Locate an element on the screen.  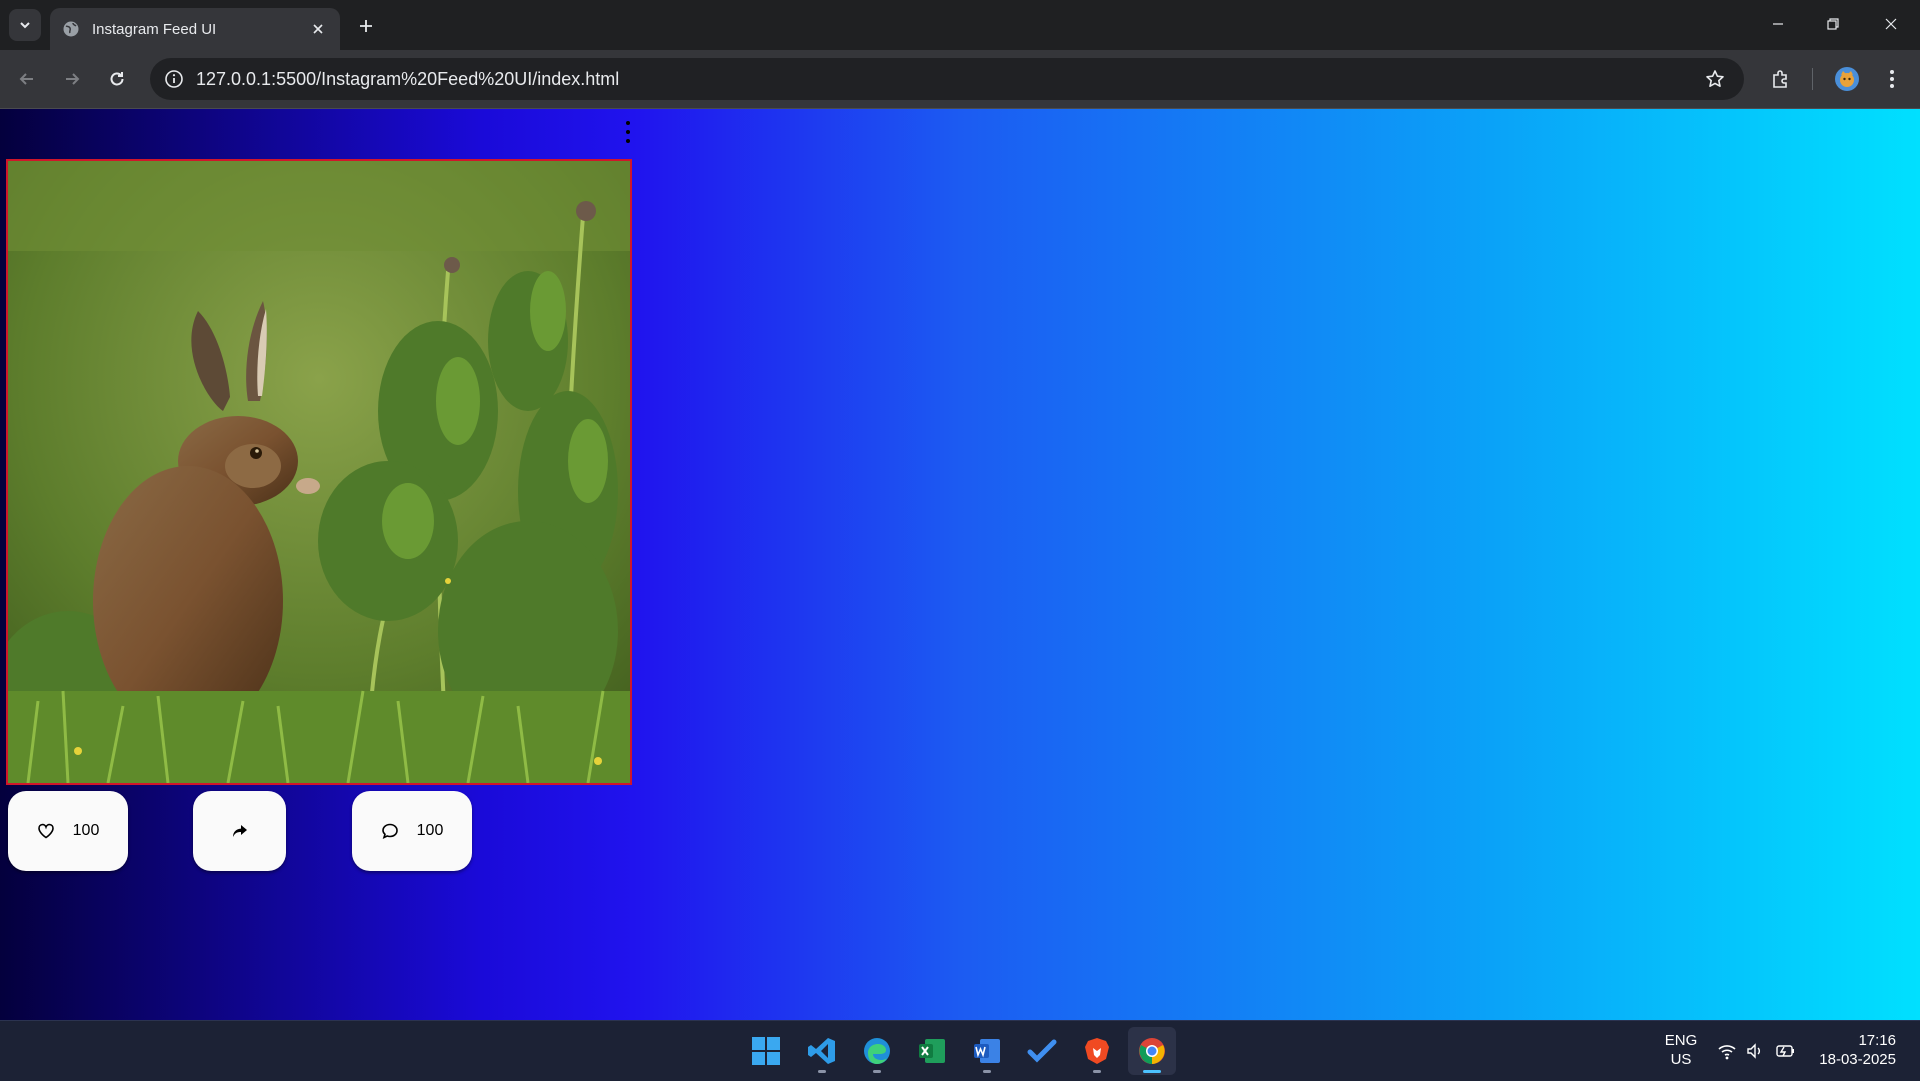
comment-count: 100 is located at coordinates (430, 830).